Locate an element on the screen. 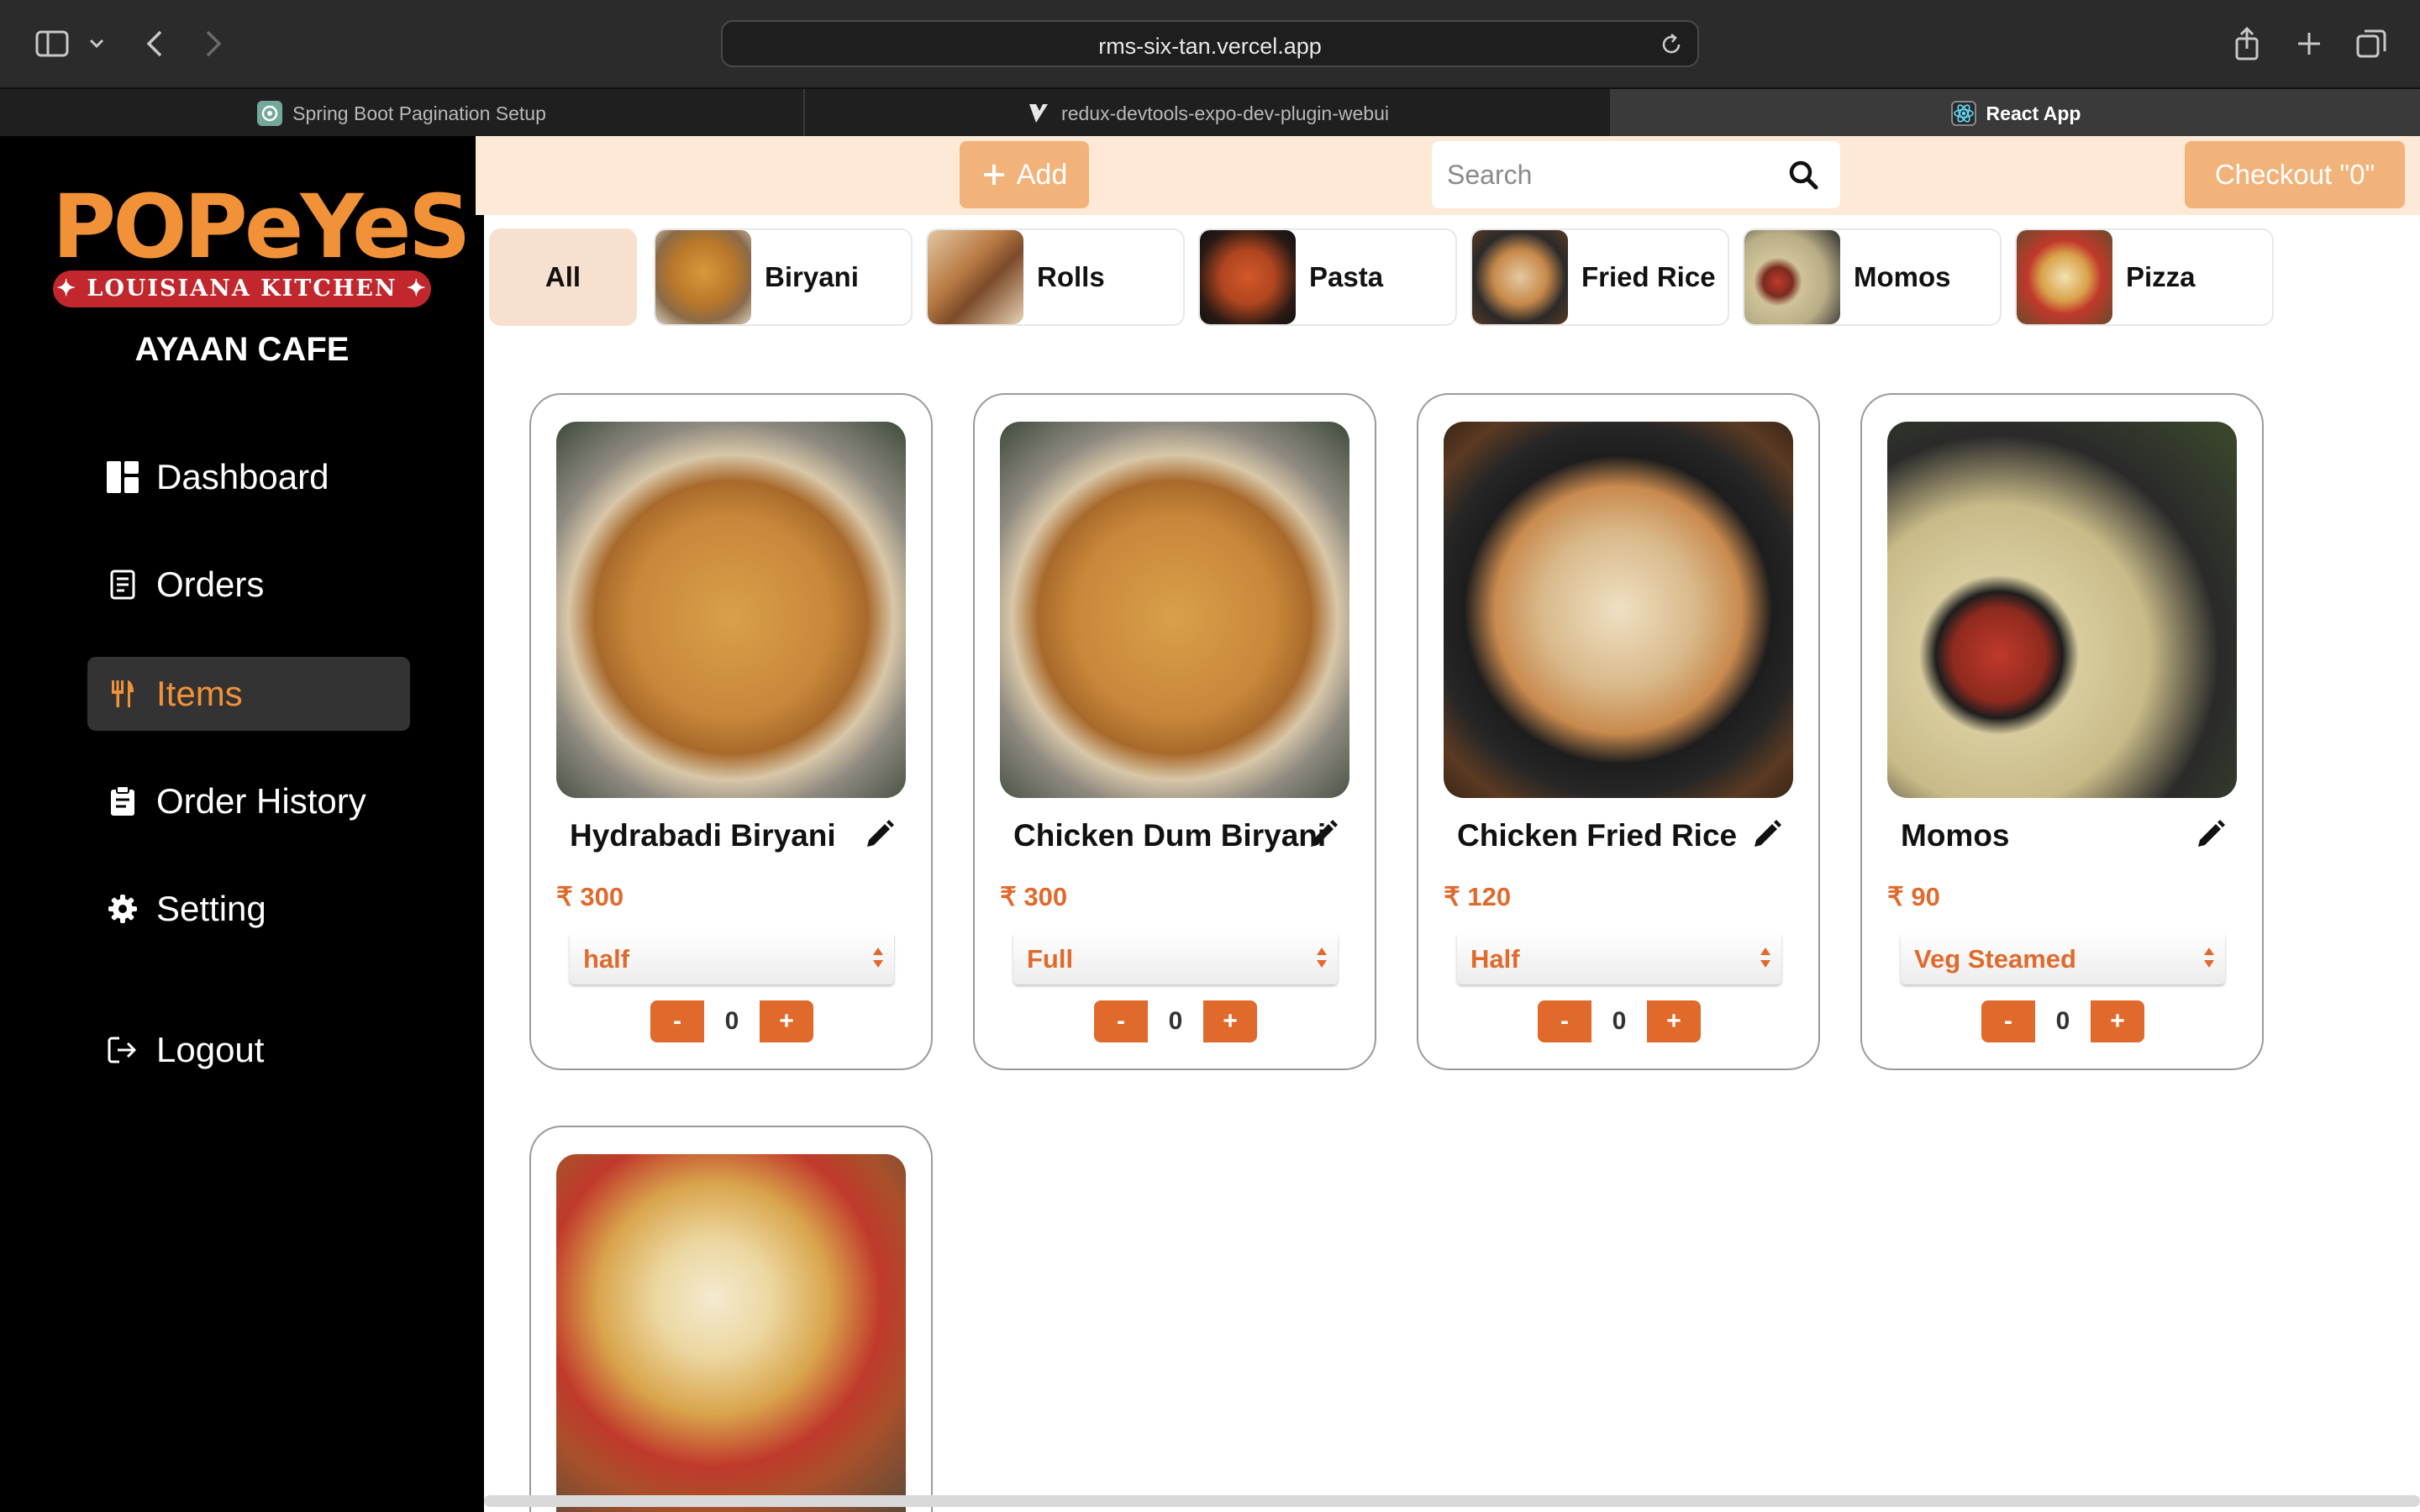 The height and width of the screenshot is (1512, 2420). nav-label: Logout is located at coordinates (210, 1049).